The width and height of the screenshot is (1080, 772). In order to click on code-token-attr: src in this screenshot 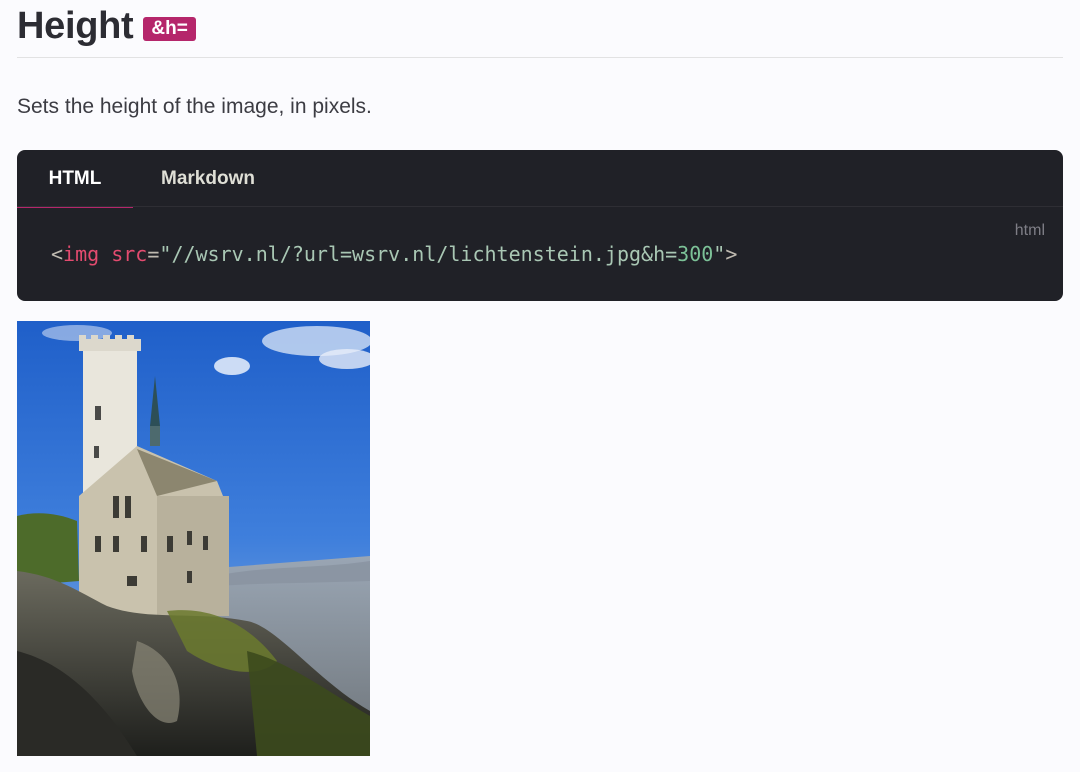, I will do `click(129, 254)`.